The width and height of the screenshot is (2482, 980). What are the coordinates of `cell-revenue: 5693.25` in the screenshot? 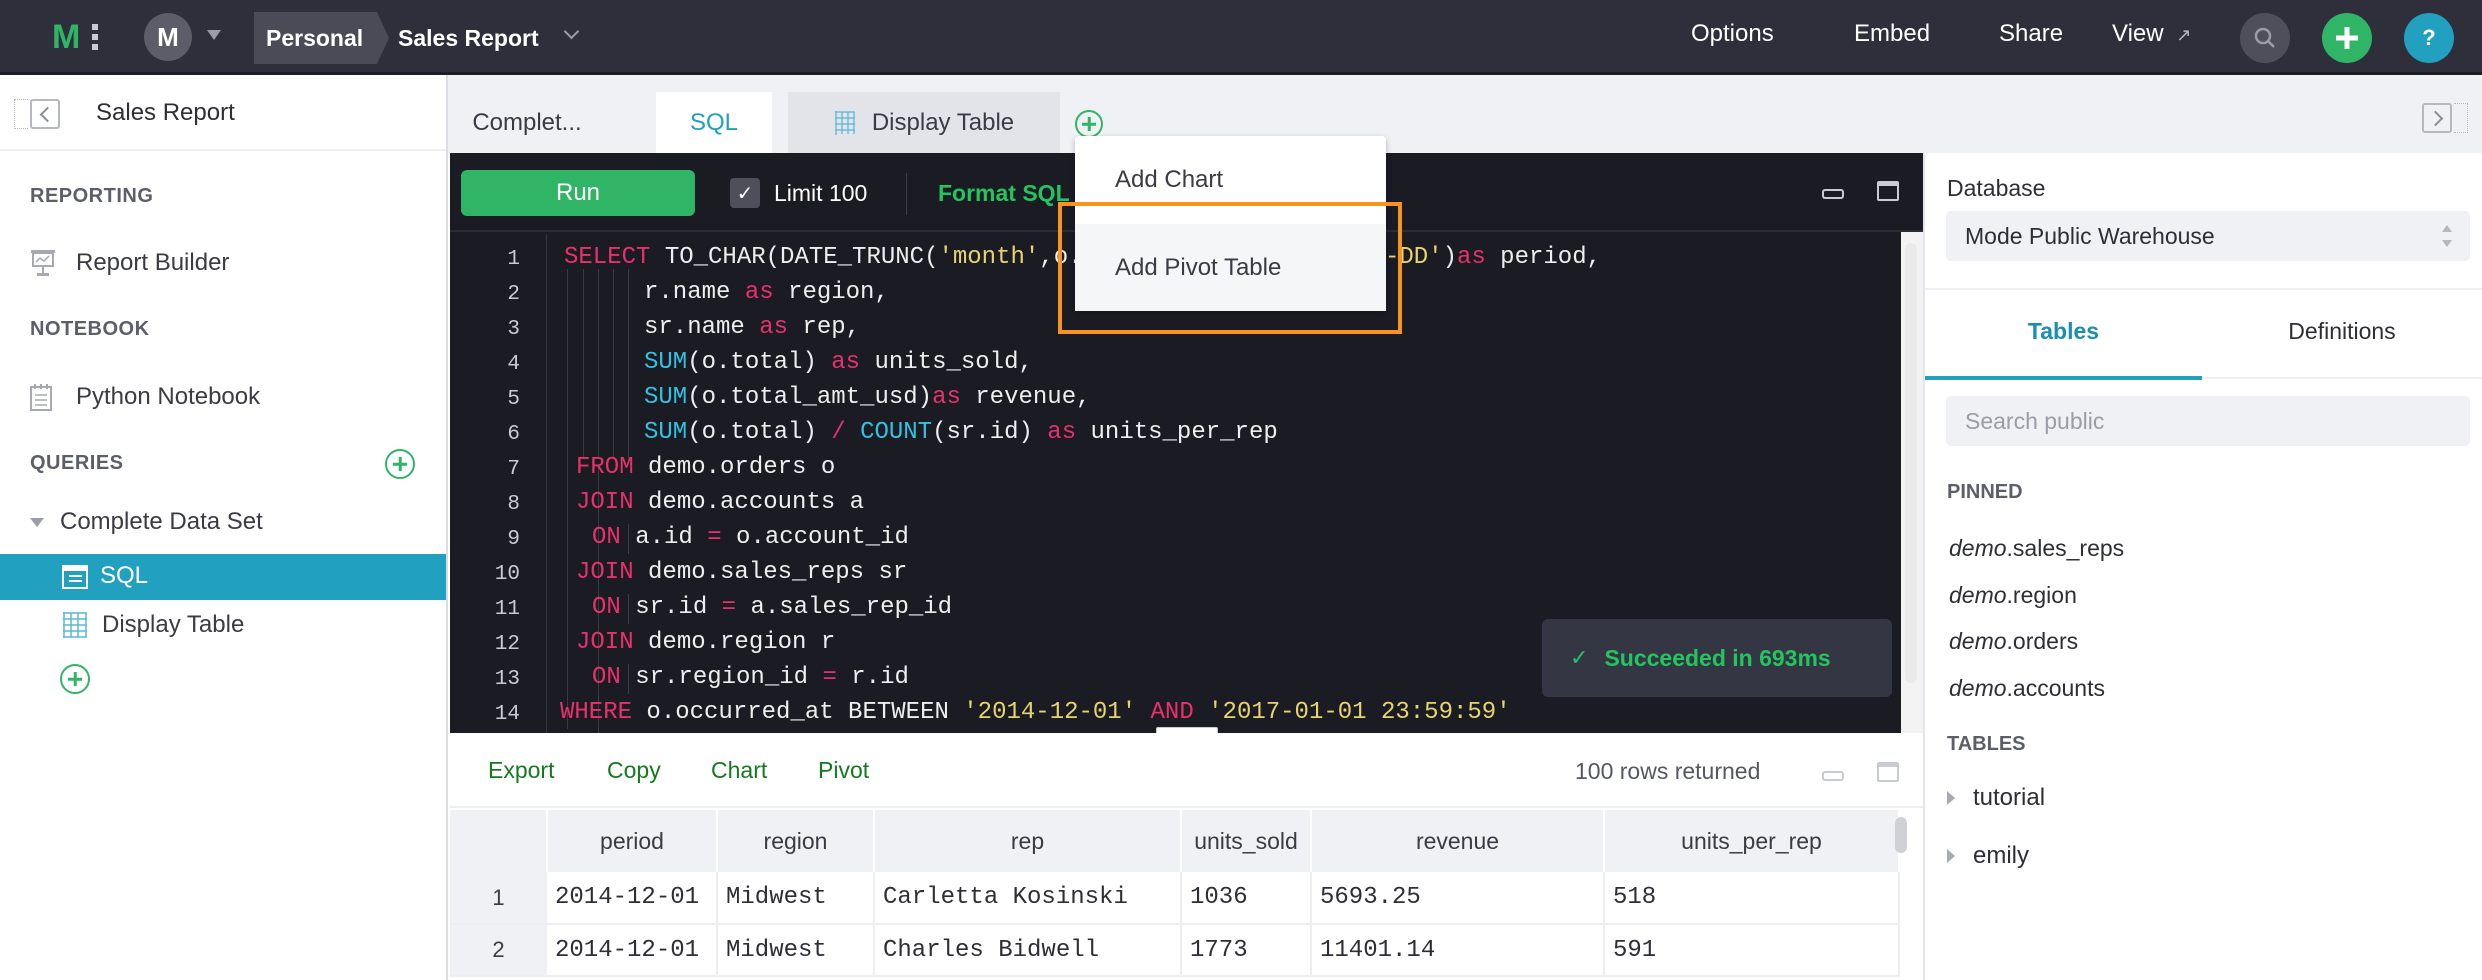 It's located at (1458, 898).